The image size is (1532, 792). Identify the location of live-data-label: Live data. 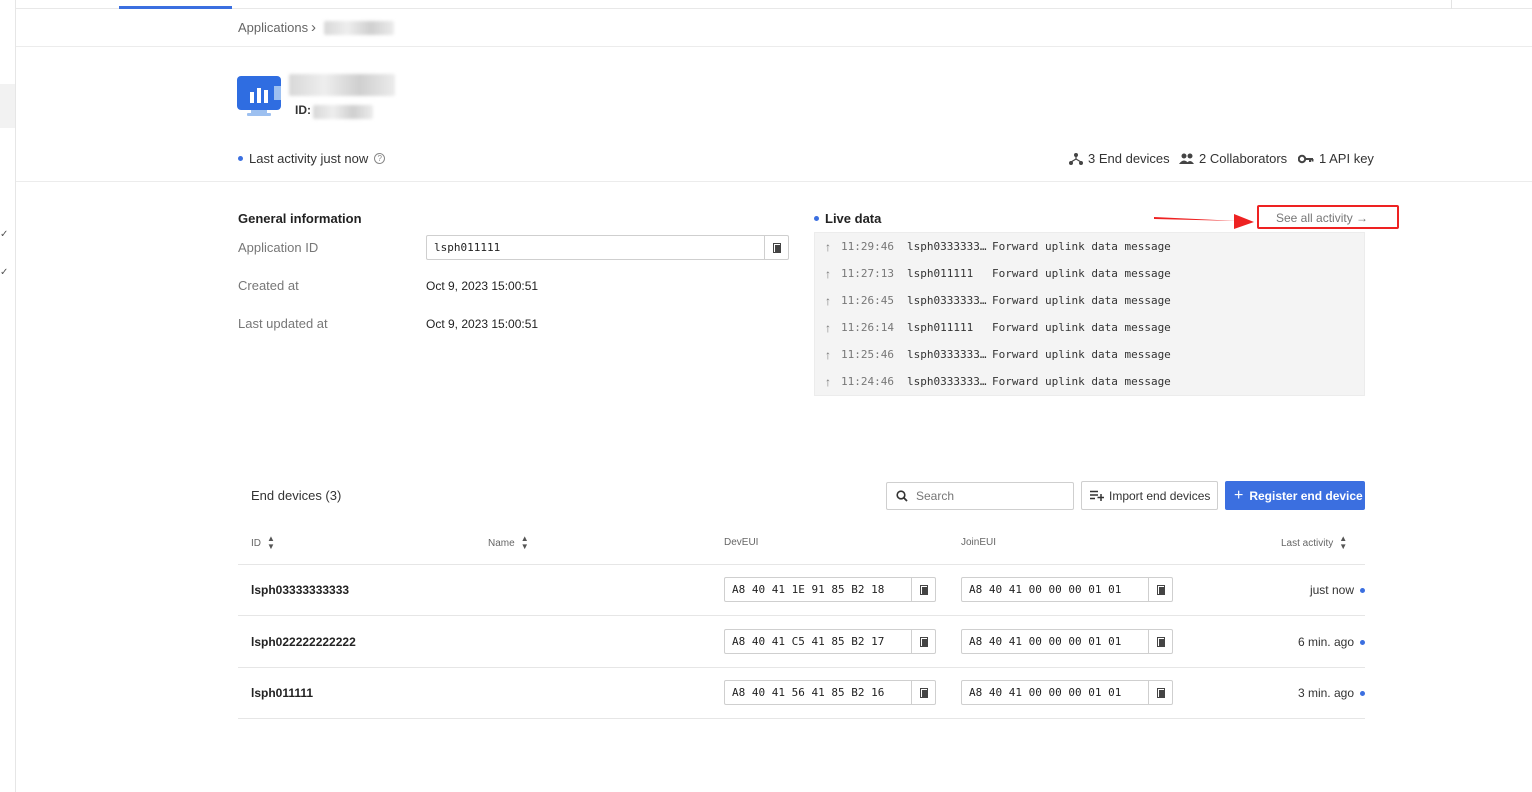
(853, 218).